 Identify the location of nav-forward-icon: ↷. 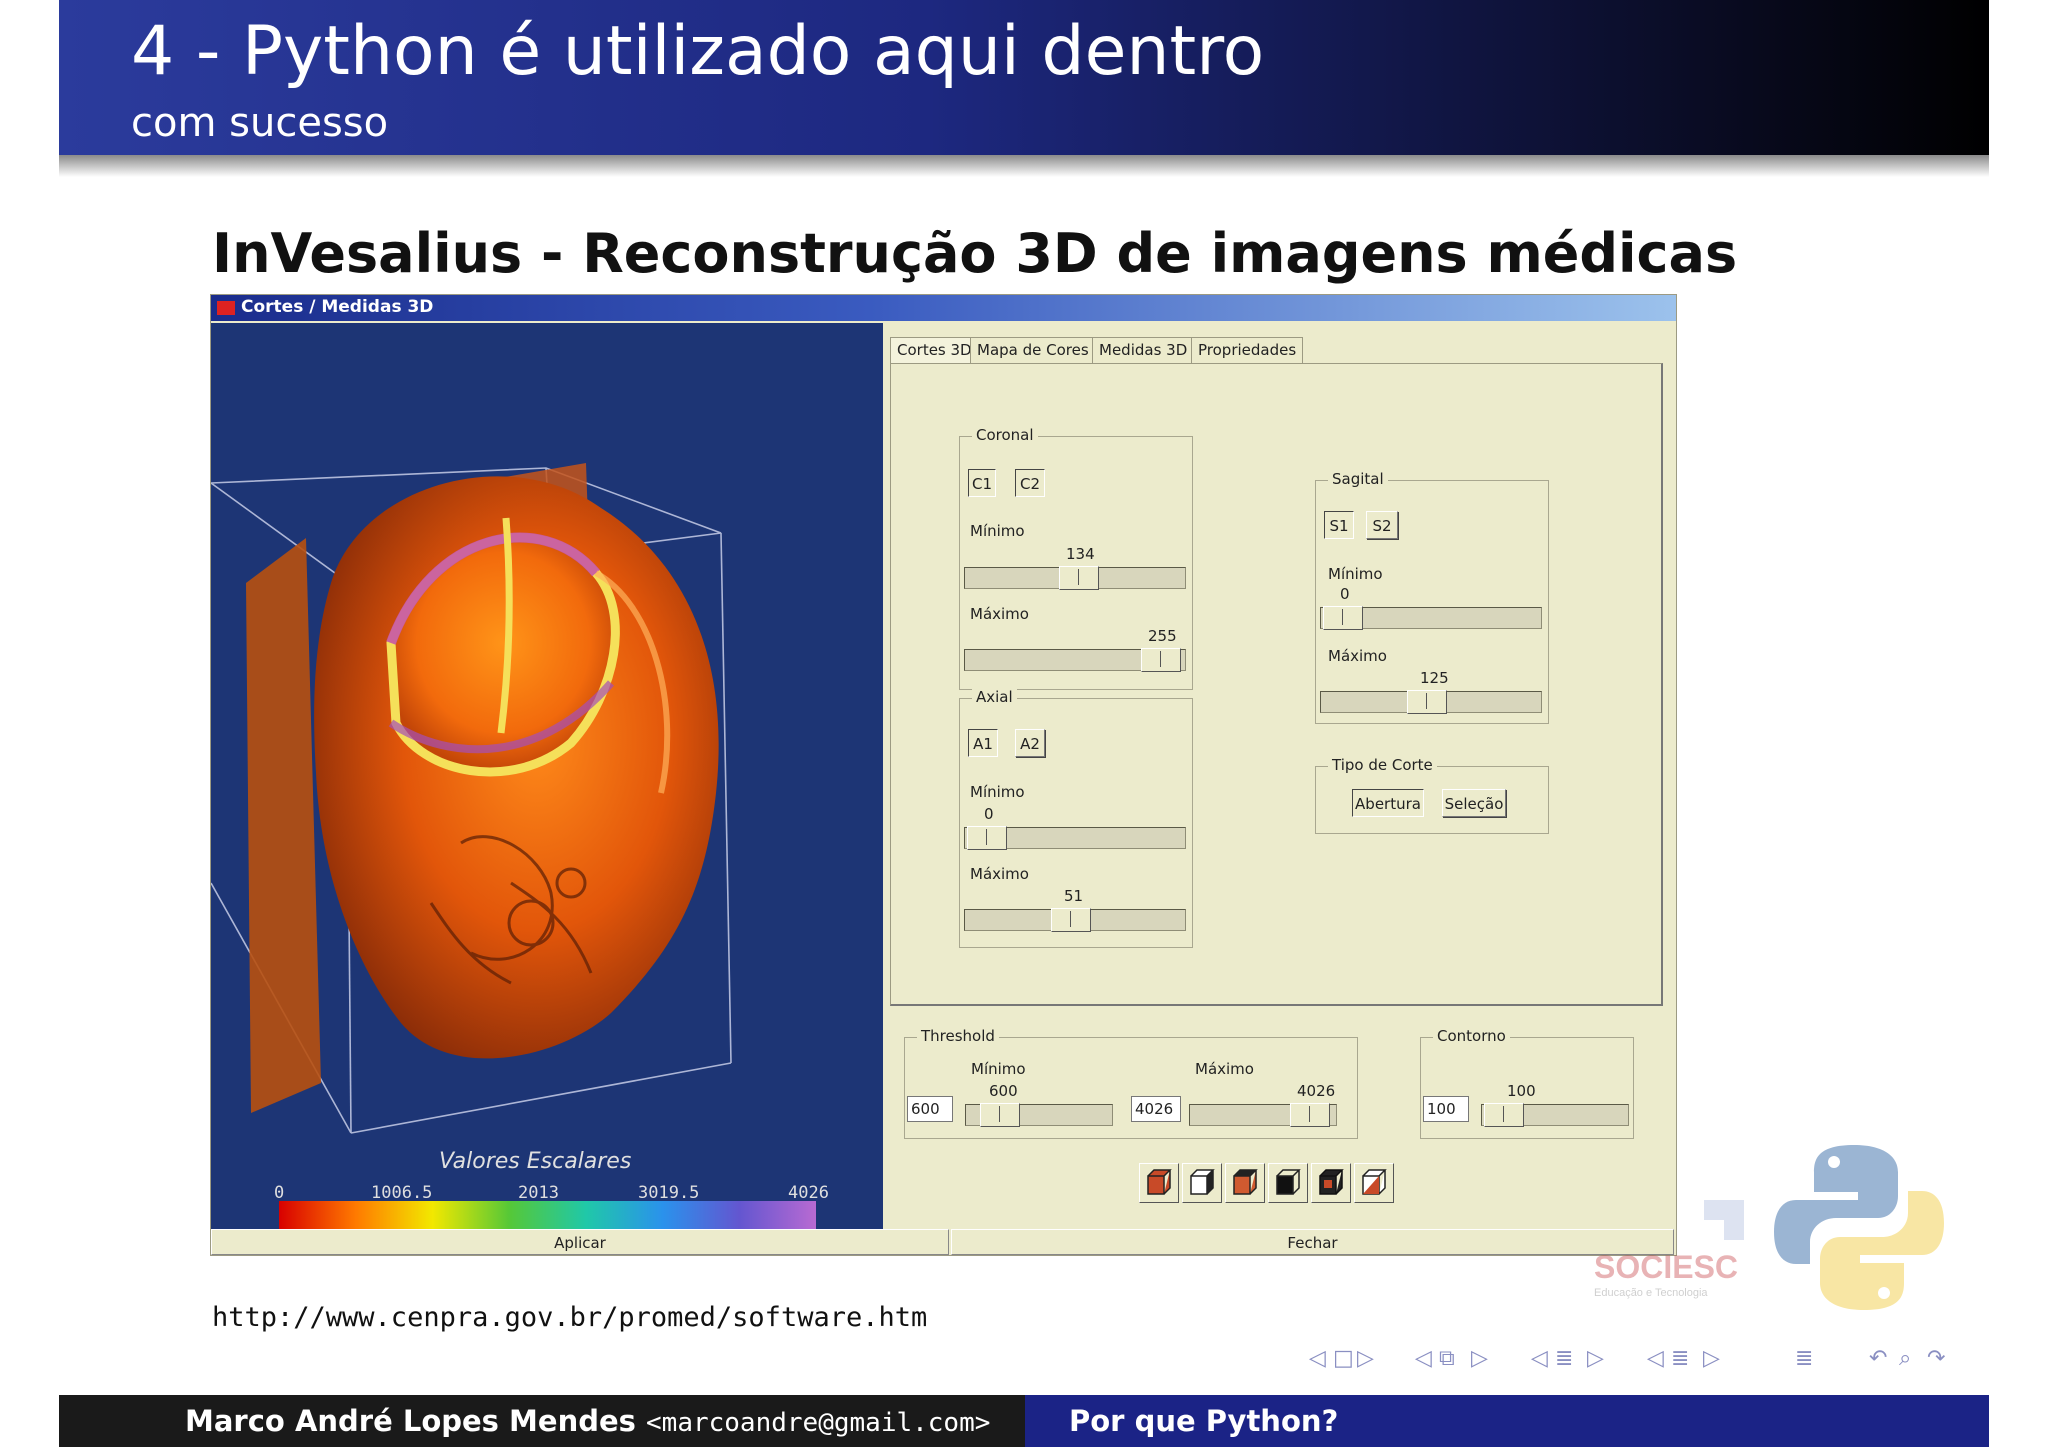
(1936, 1358).